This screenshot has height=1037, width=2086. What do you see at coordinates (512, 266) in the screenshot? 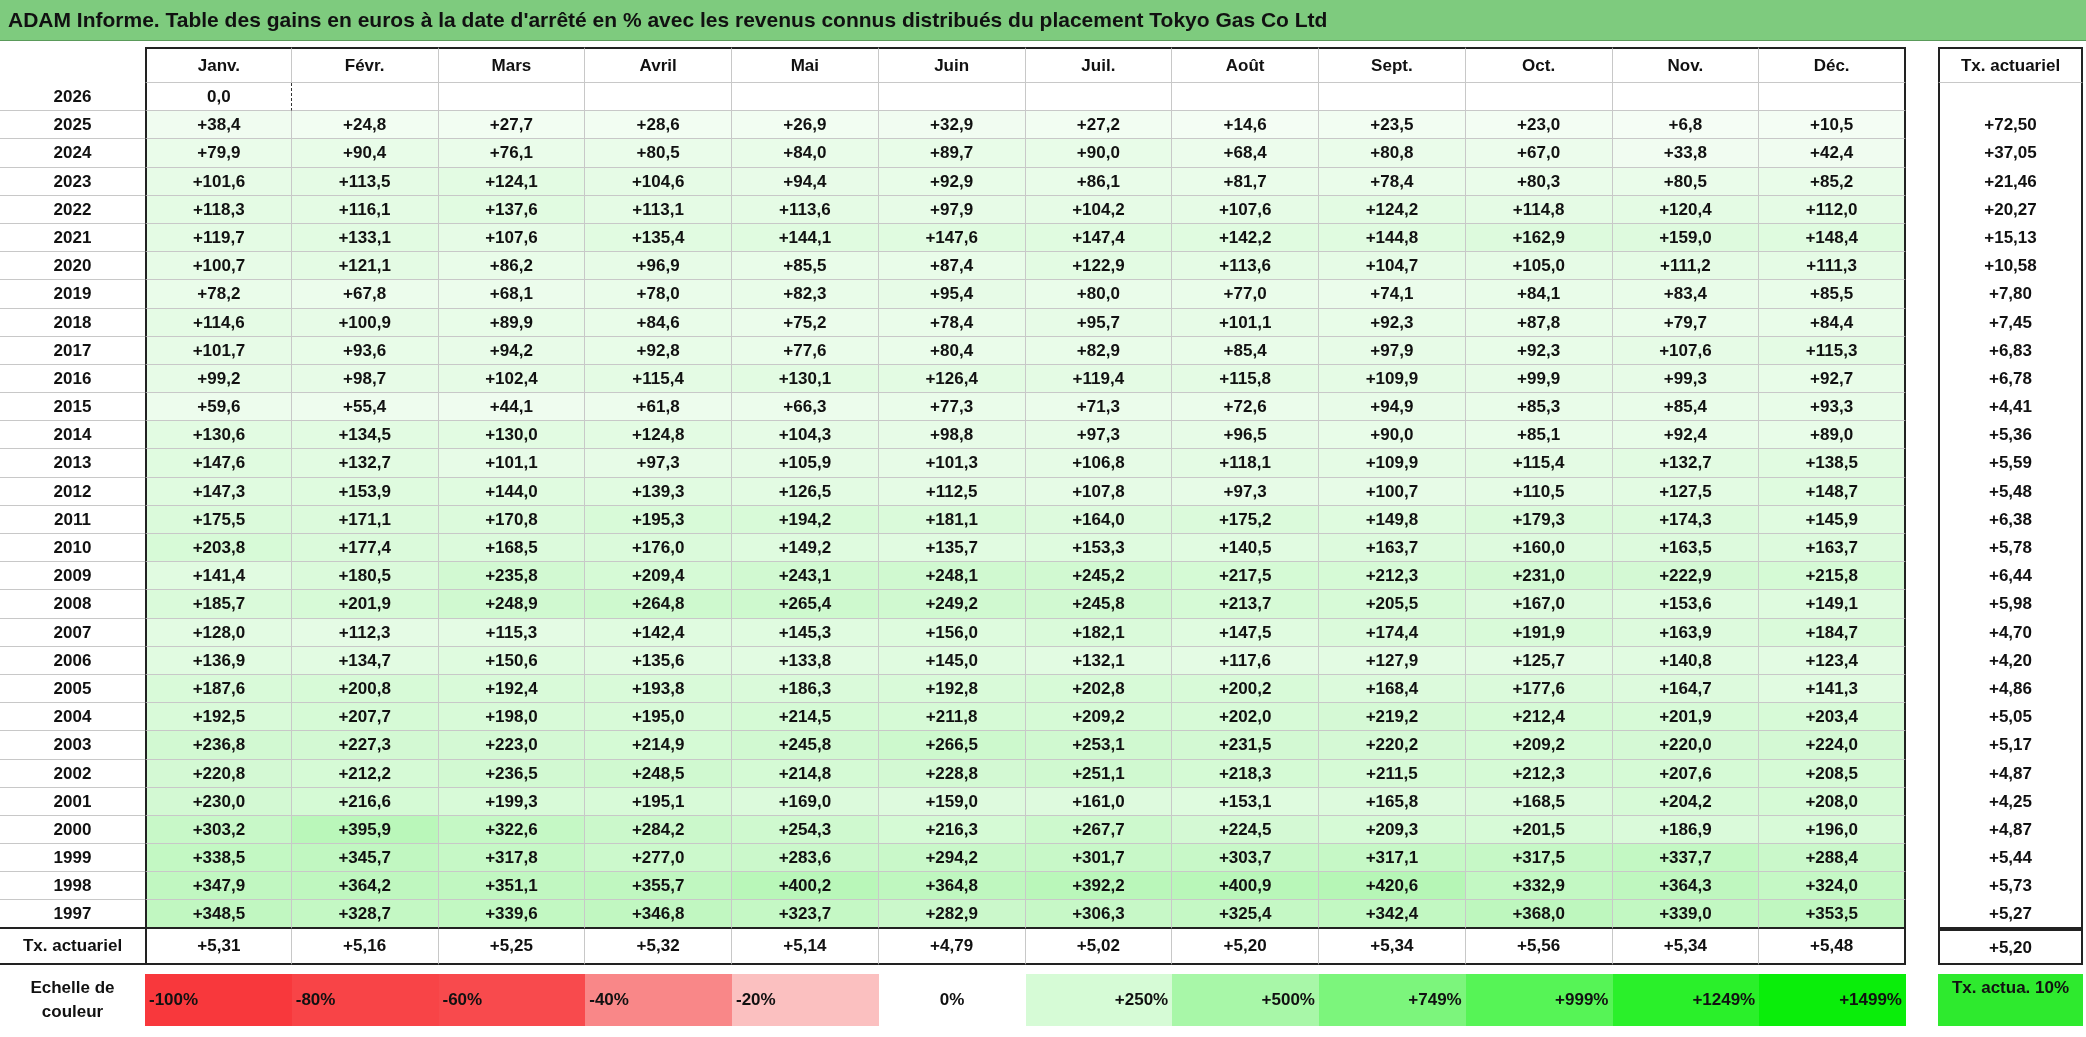
I see `table-cell: +86,2` at bounding box center [512, 266].